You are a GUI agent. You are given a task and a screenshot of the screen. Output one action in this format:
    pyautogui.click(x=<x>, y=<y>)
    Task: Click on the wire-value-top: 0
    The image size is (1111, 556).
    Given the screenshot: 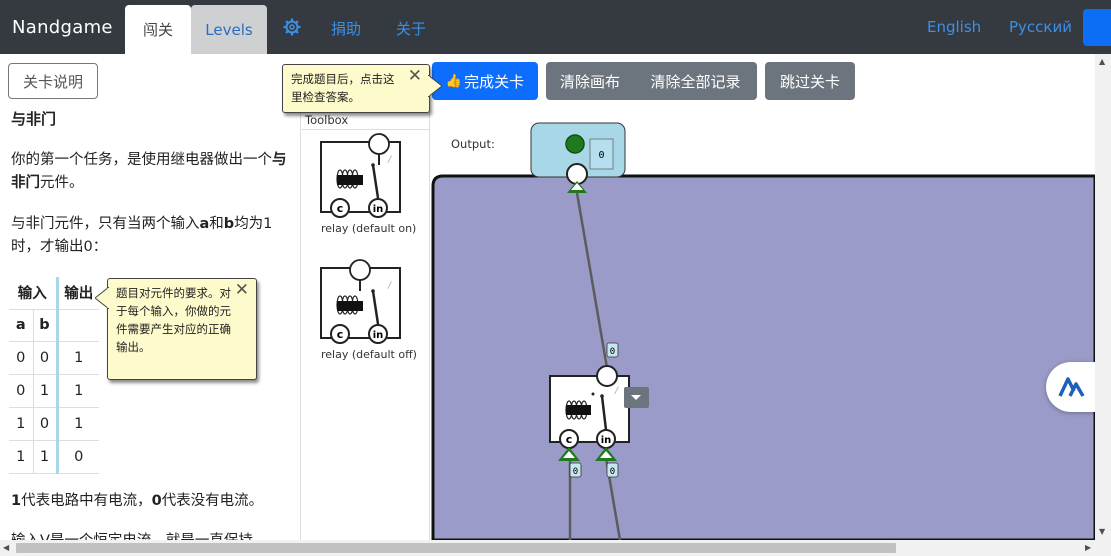 What is the action you would take?
    pyautogui.click(x=612, y=352)
    